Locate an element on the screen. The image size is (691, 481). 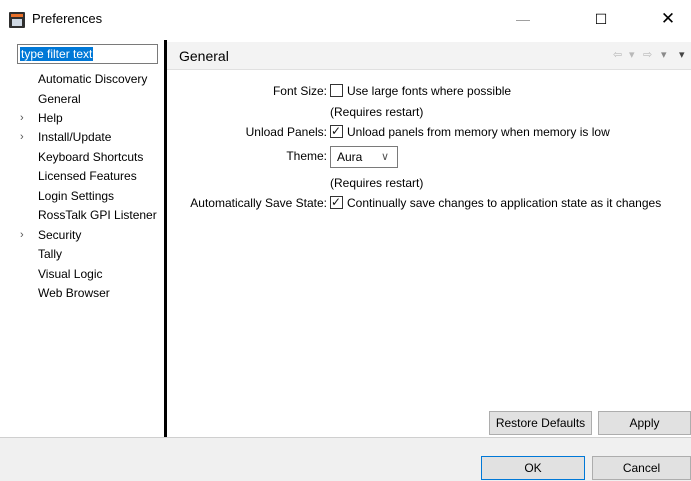
app-icon is located at coordinates (17, 20).